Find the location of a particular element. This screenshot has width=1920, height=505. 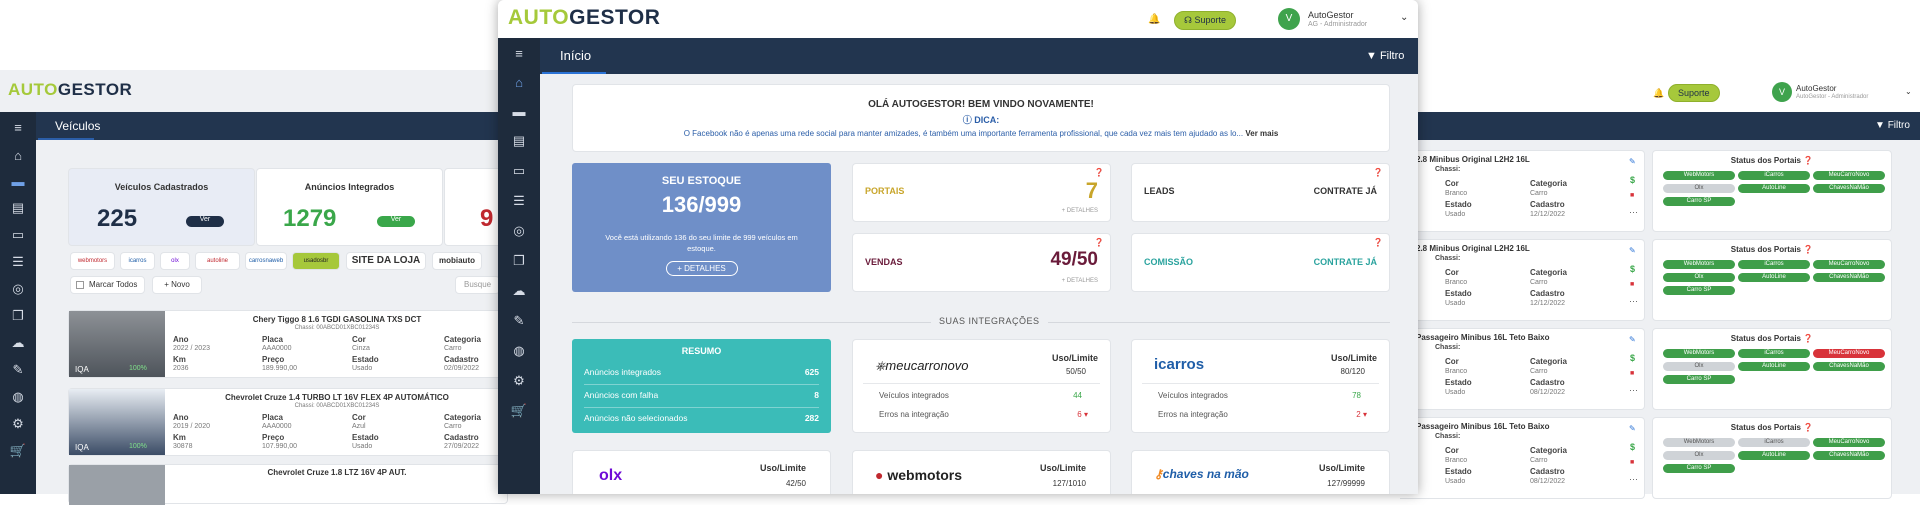

portal-logo-usadosbr: usadosbr is located at coordinates (316, 261).